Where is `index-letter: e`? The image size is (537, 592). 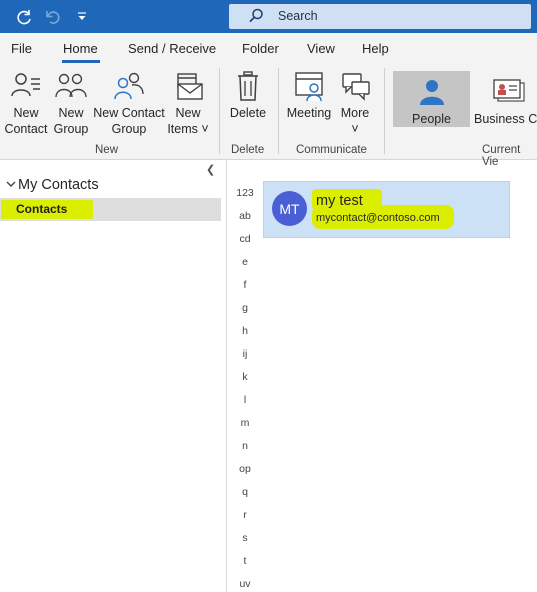
index-letter: e is located at coordinates (245, 262).